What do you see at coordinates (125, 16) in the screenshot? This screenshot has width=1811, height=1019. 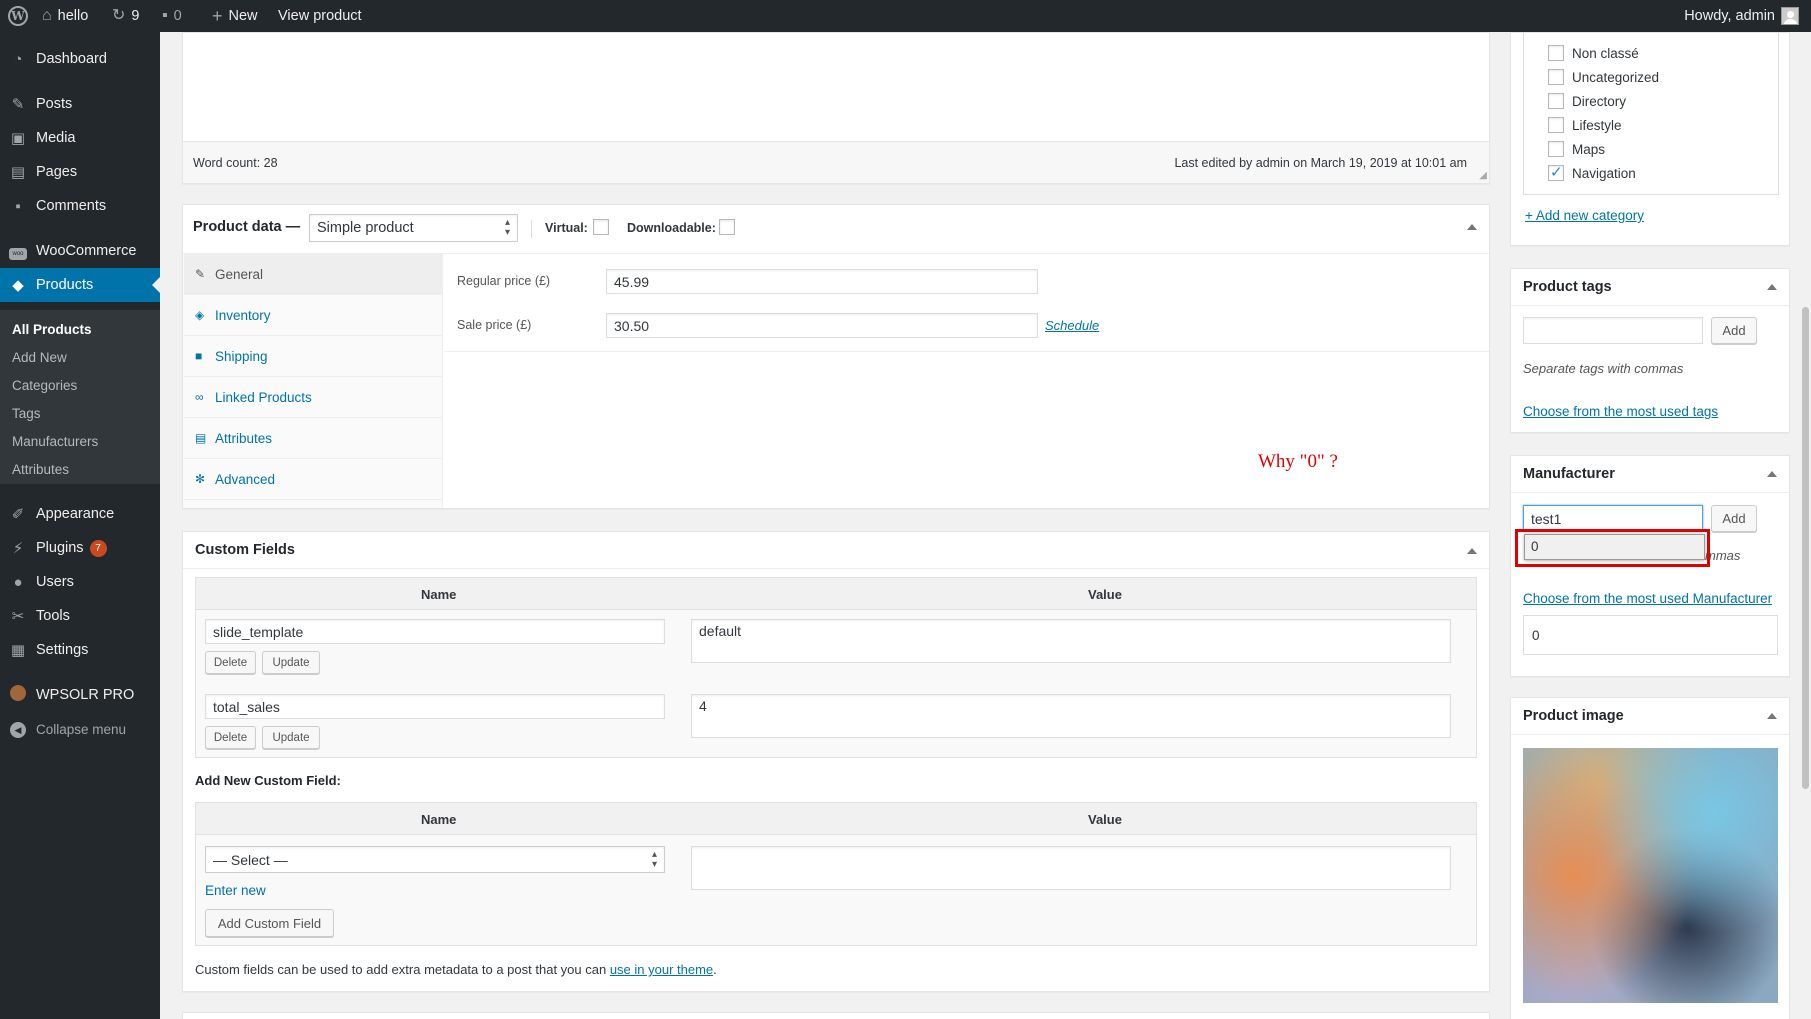 I see `updates-link: ↻ 9` at bounding box center [125, 16].